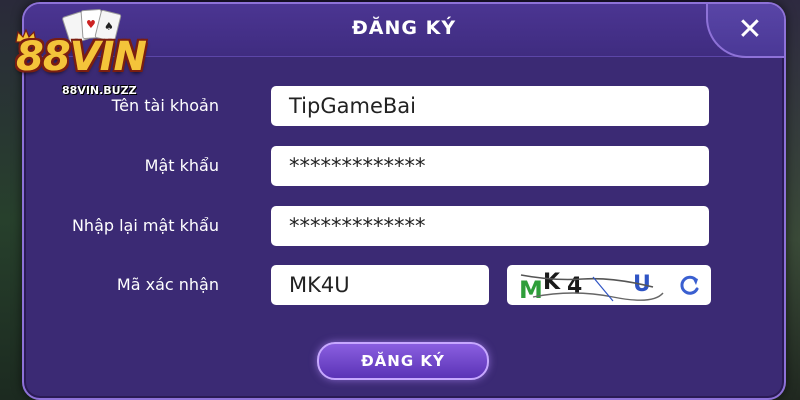 This screenshot has width=800, height=400. Describe the element at coordinates (490, 226) in the screenshot. I see `confirm-password-input: *************` at that location.